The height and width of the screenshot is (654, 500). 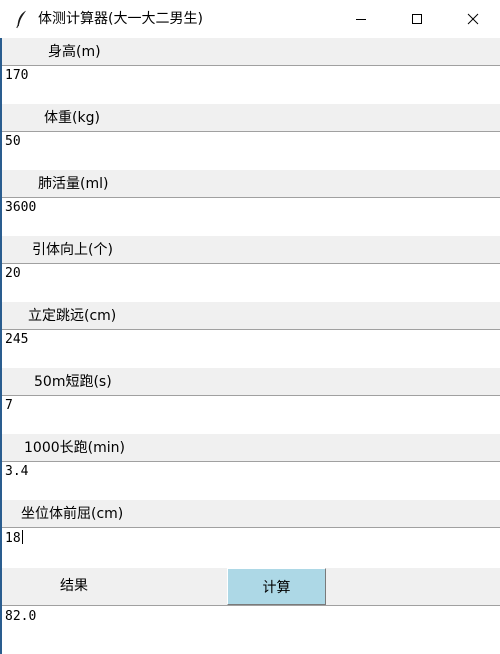 What do you see at coordinates (251, 184) in the screenshot?
I see `vital-capacity-label-row: 肺活量(ml)` at bounding box center [251, 184].